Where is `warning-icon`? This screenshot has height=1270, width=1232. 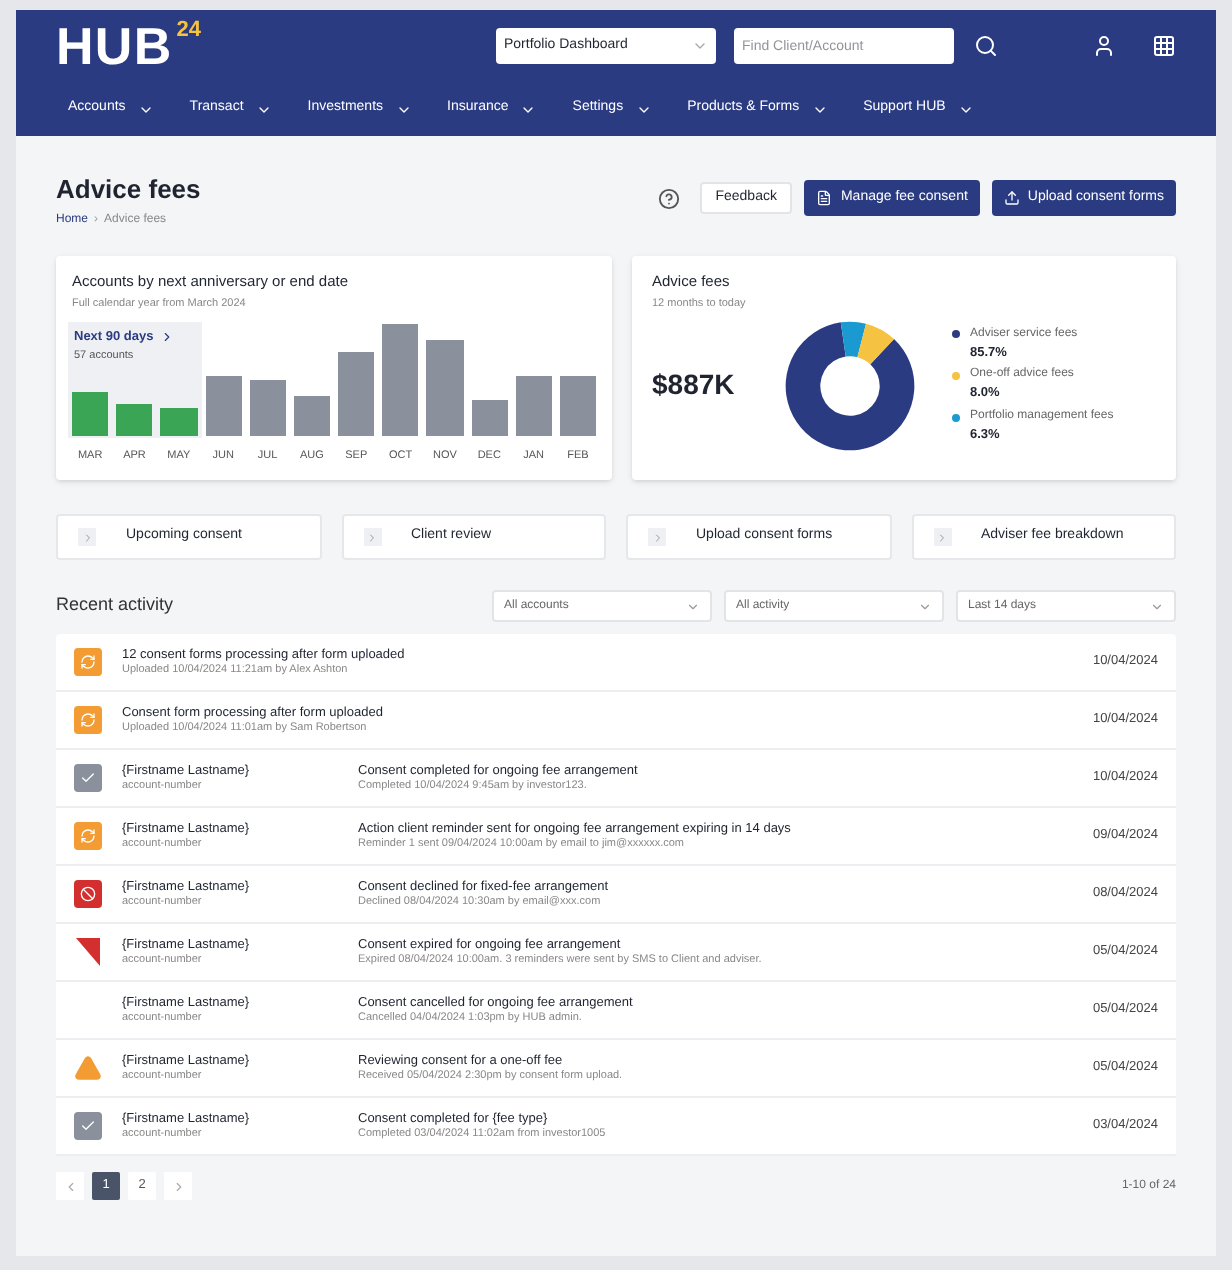 warning-icon is located at coordinates (88, 1068).